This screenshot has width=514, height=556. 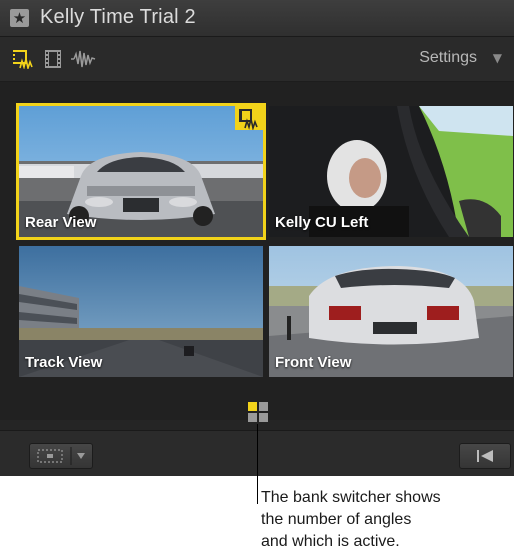 What do you see at coordinates (252, 406) in the screenshot?
I see `bank-cell-active` at bounding box center [252, 406].